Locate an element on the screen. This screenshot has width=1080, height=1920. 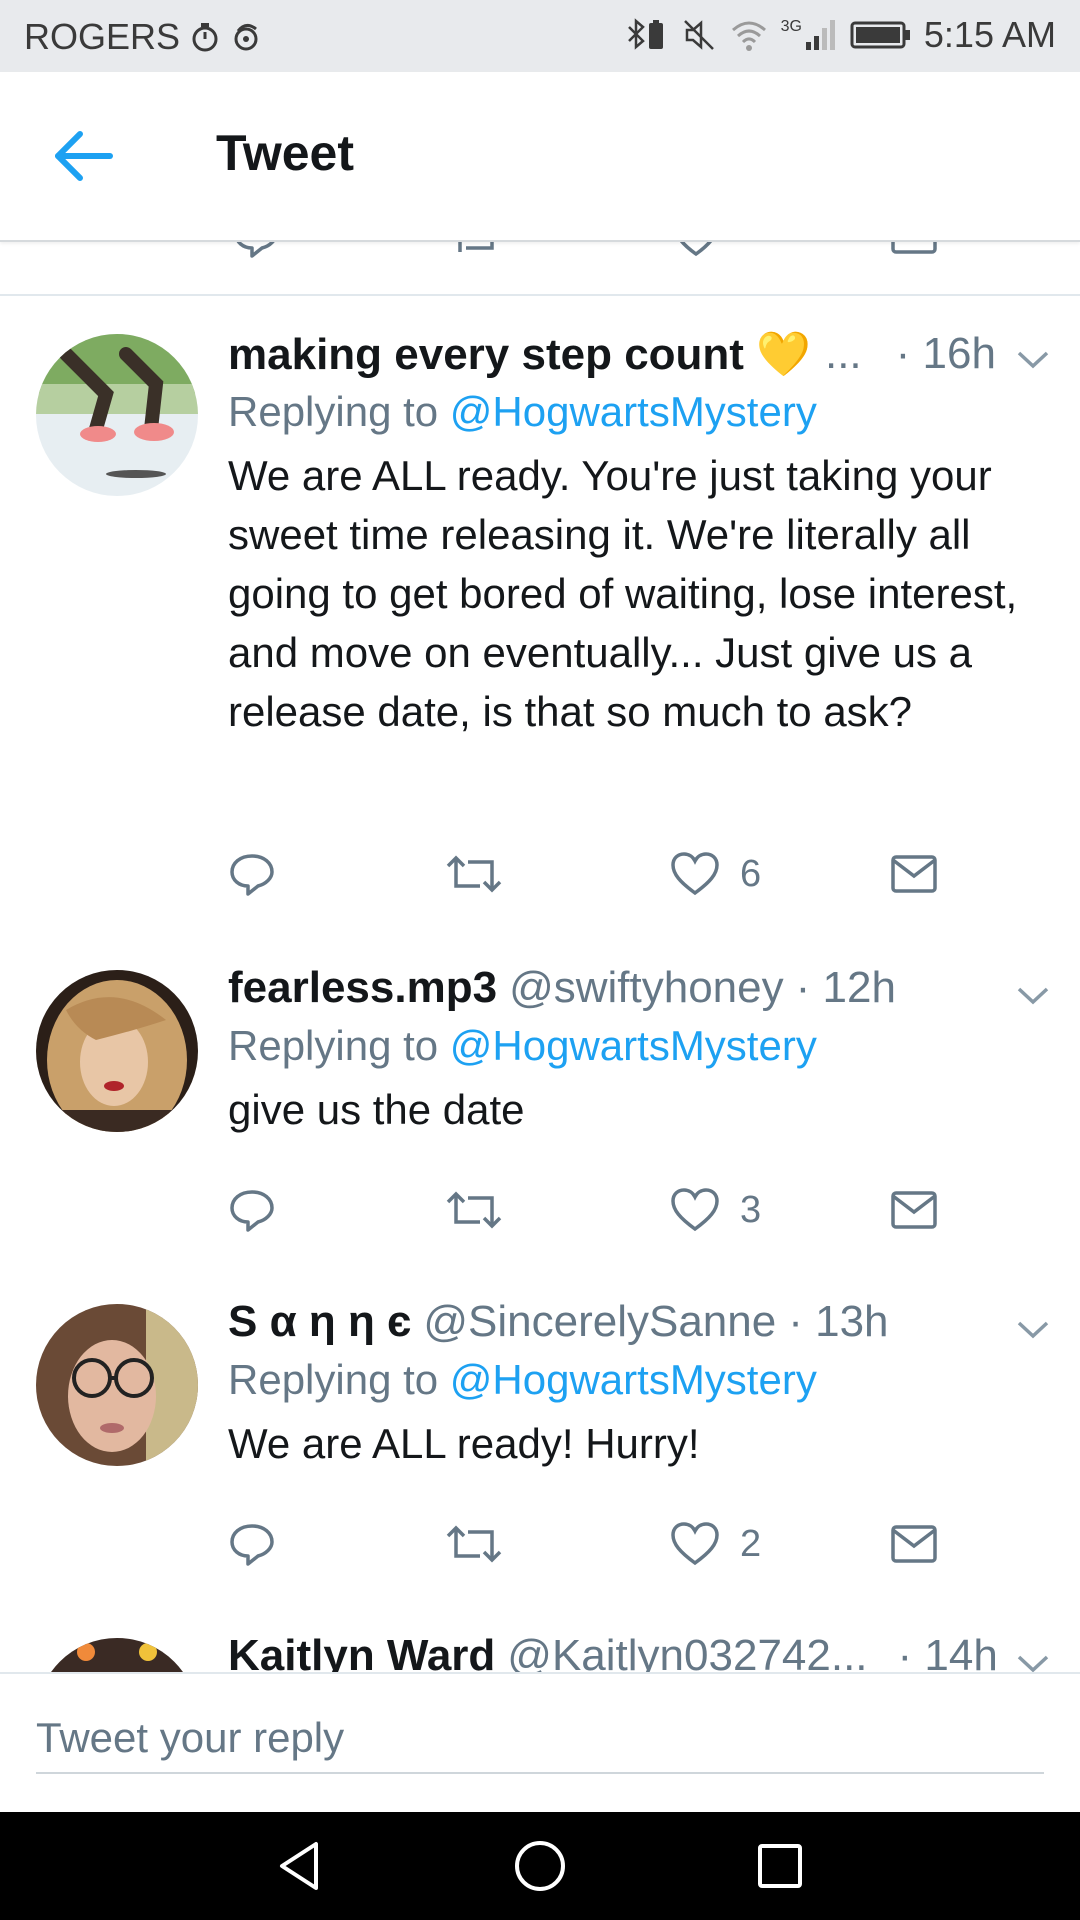
network-type: 3G is located at coordinates (791, 26).